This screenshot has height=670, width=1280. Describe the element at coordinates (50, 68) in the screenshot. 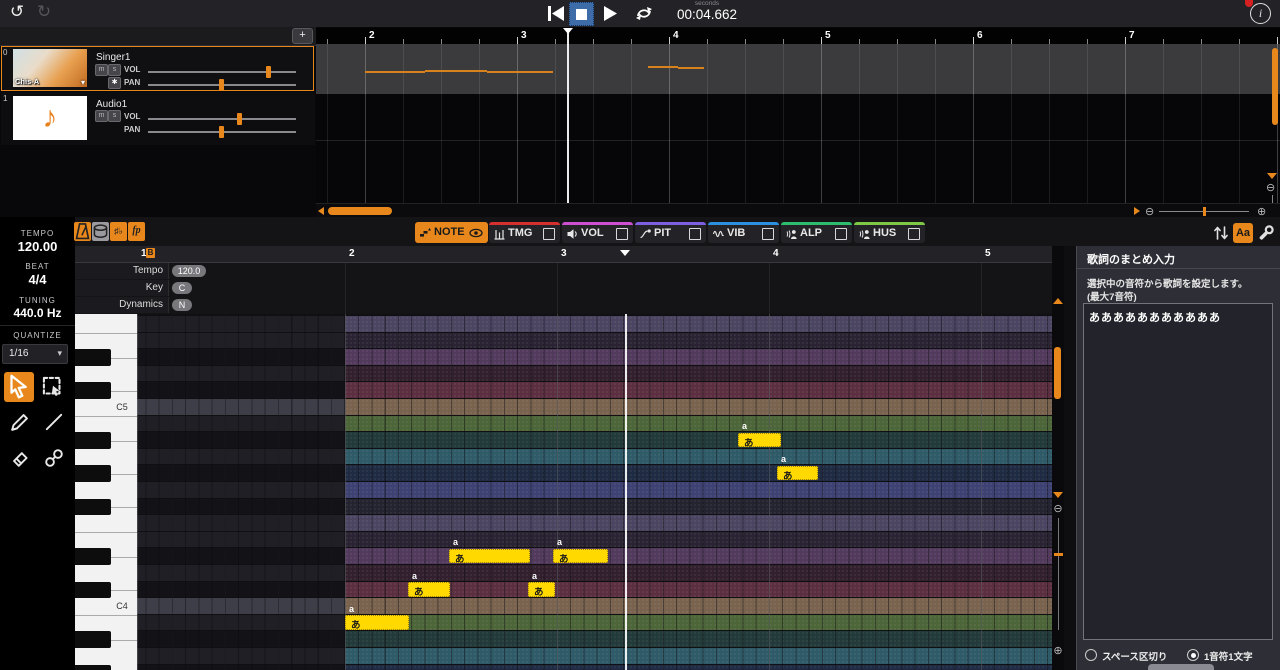

I see `singer-avatar: Chis-A ▾` at that location.